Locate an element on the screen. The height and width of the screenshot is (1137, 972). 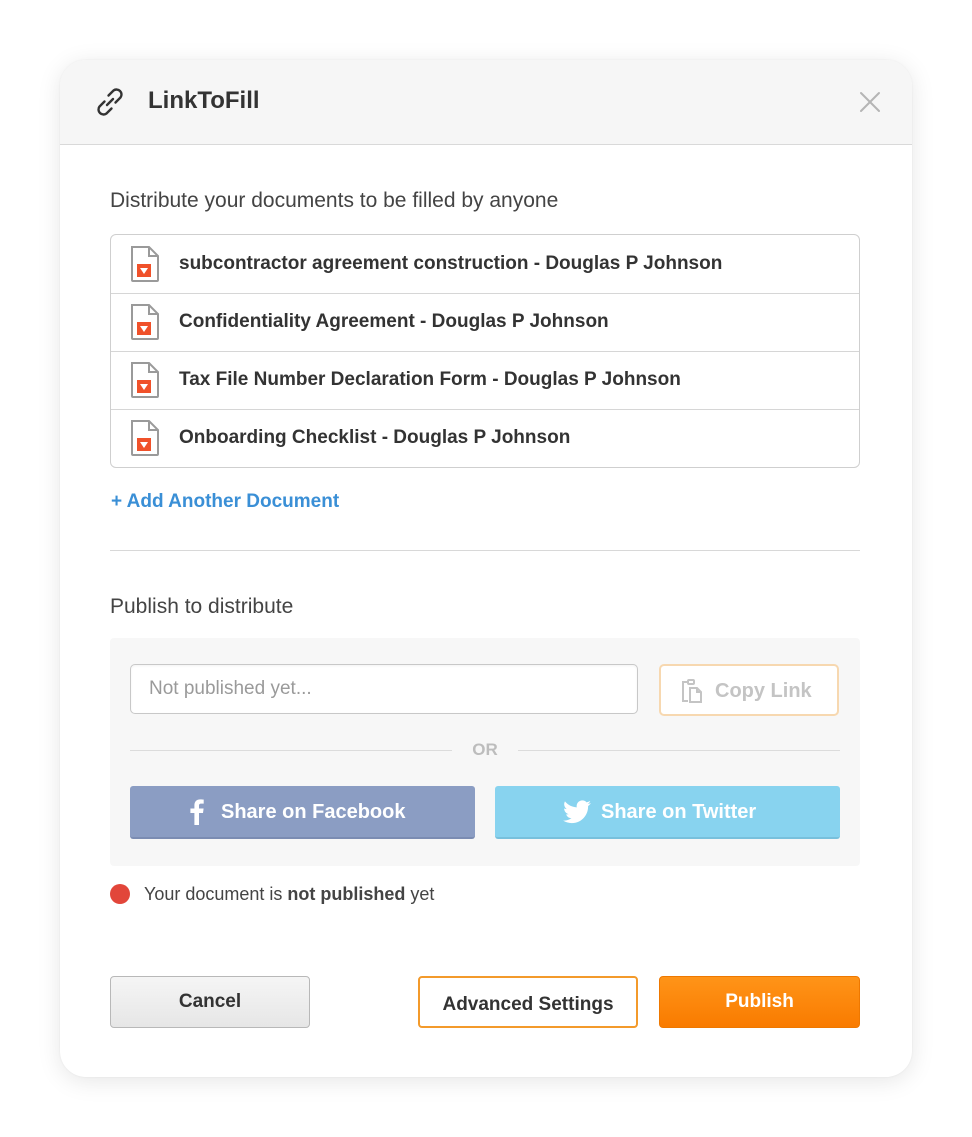
status-emphasis: not published is located at coordinates (346, 894).